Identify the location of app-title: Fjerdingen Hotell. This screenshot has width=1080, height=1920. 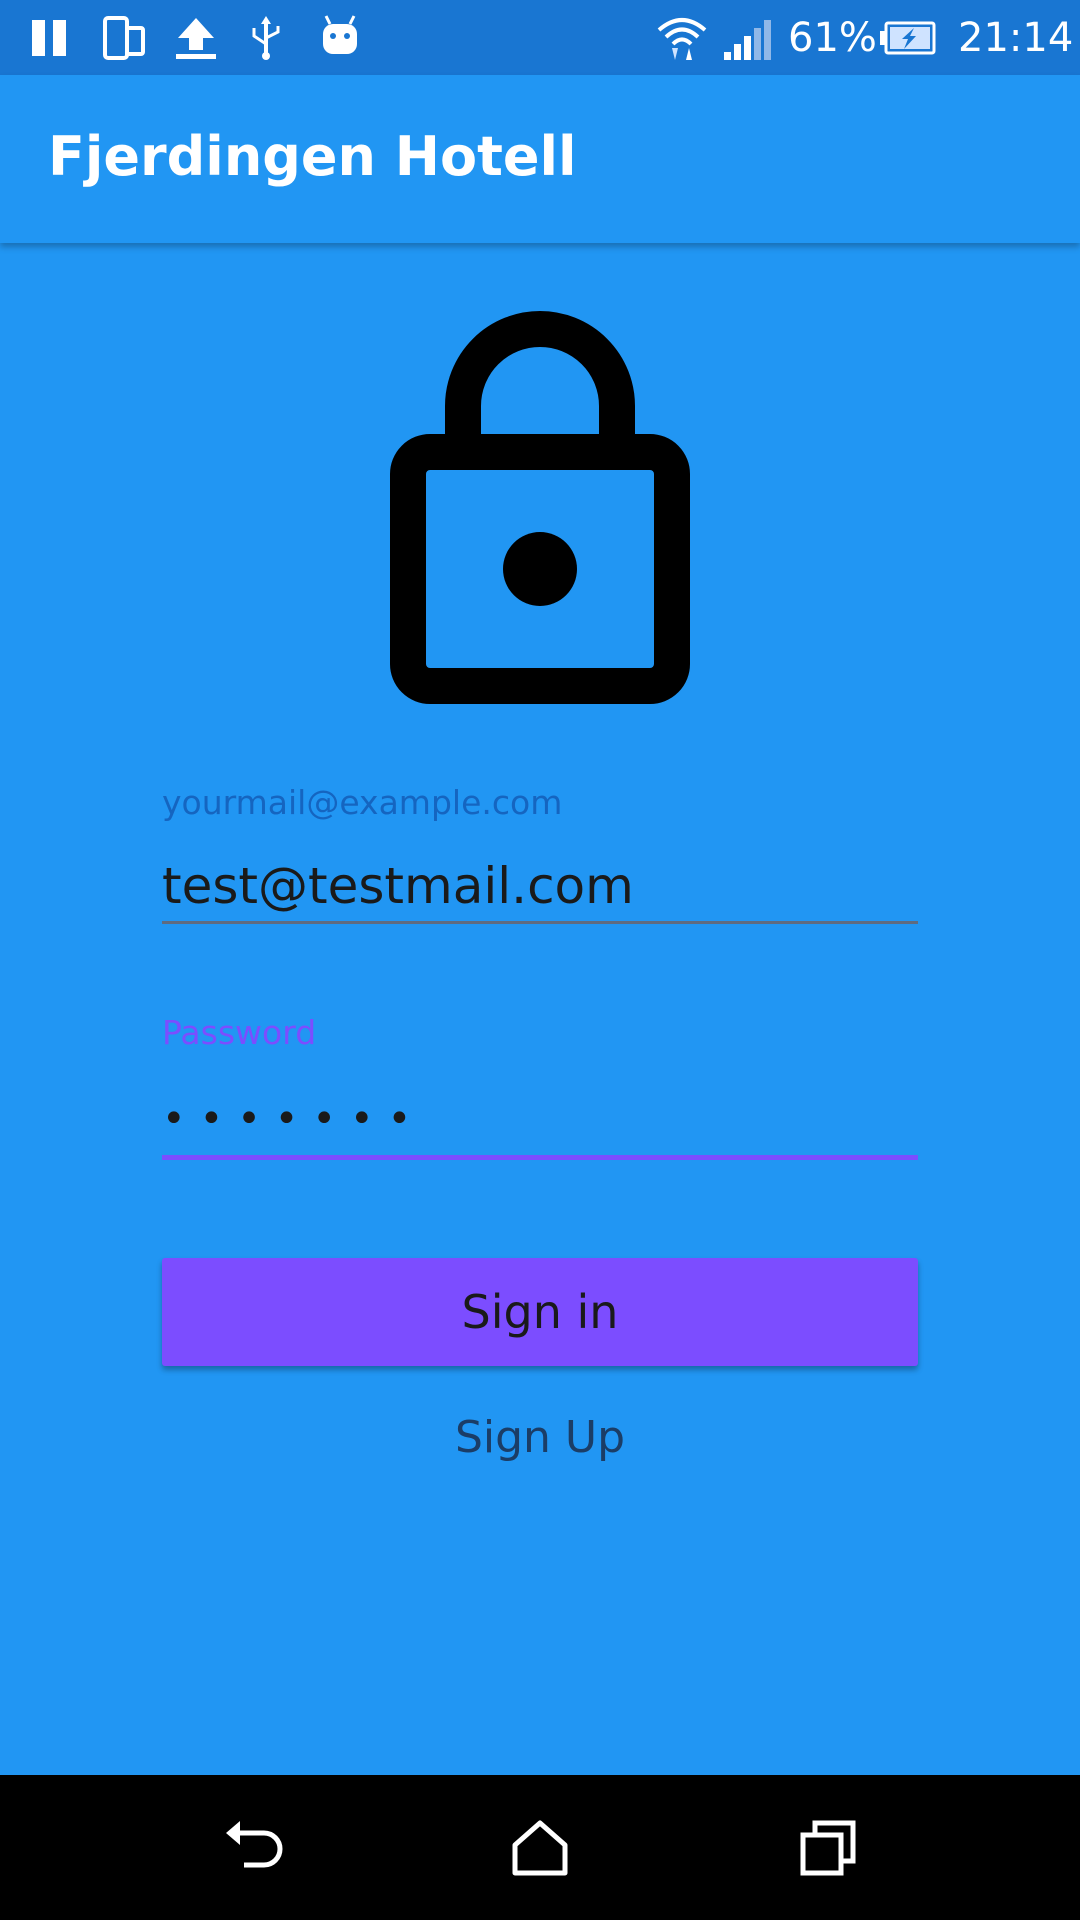
(312, 156).